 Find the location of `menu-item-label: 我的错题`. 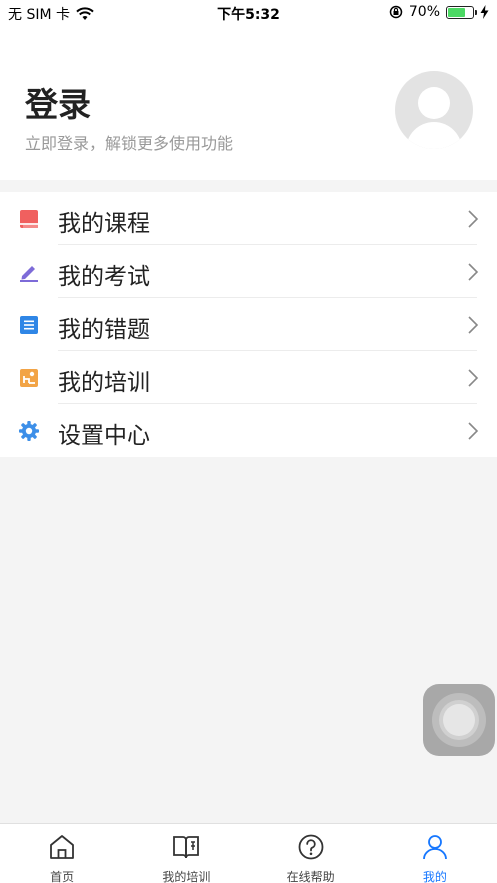

menu-item-label: 我的错题 is located at coordinates (104, 330).